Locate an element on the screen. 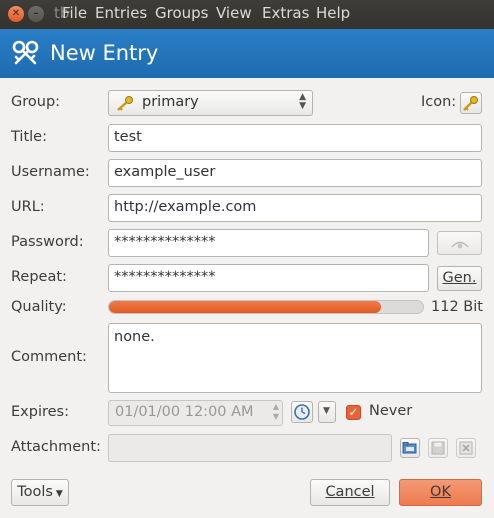  keys-icon is located at coordinates (25, 52).